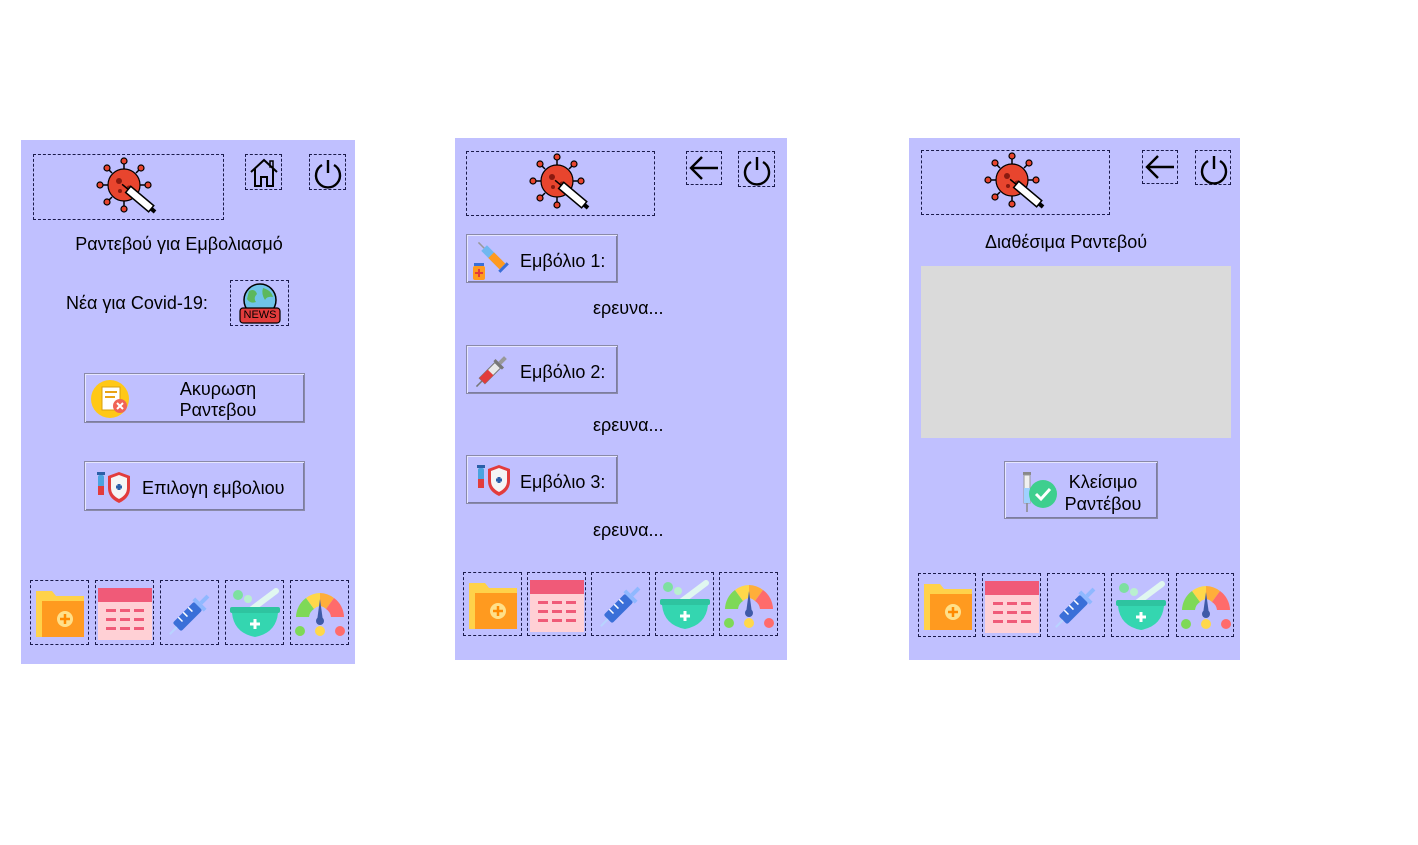 This screenshot has height=845, width=1418. Describe the element at coordinates (1103, 482) in the screenshot. I see `book-label-line1: Κλείσιμο` at that location.